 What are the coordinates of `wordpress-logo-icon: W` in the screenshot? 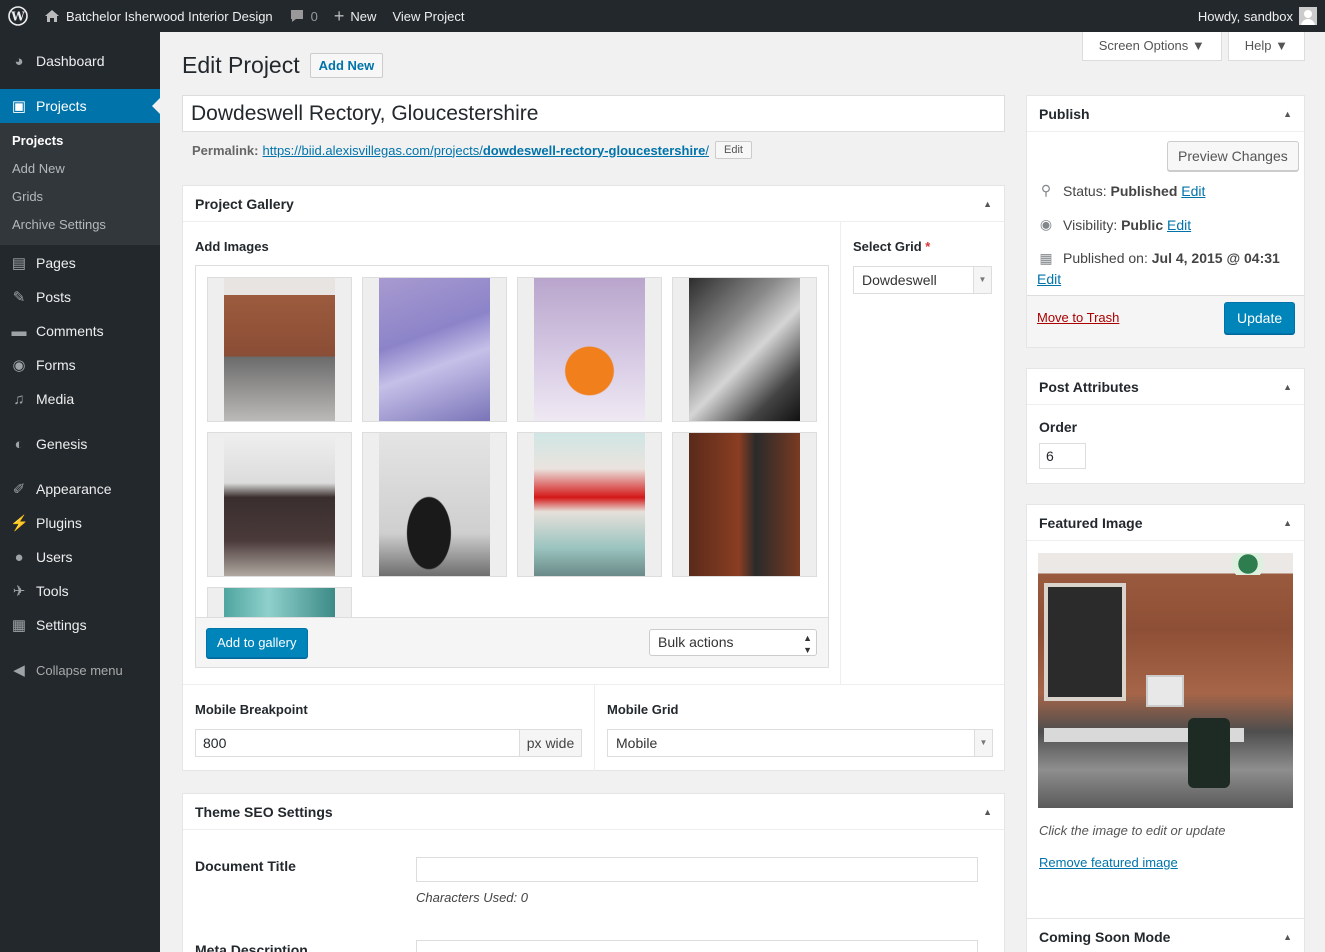 It's located at (18, 16).